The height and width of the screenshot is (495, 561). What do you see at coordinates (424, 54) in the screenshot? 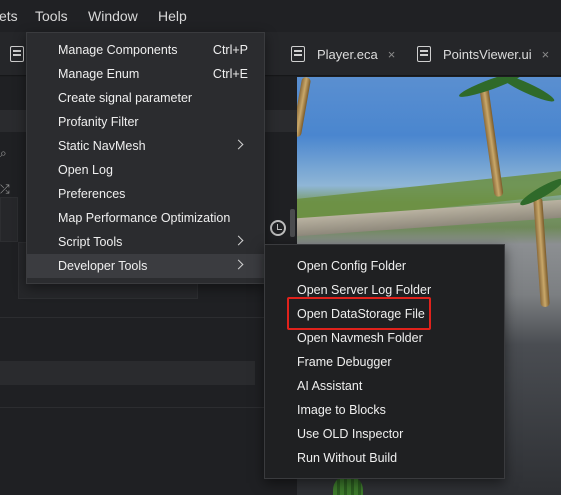
I see `ui-file-icon` at bounding box center [424, 54].